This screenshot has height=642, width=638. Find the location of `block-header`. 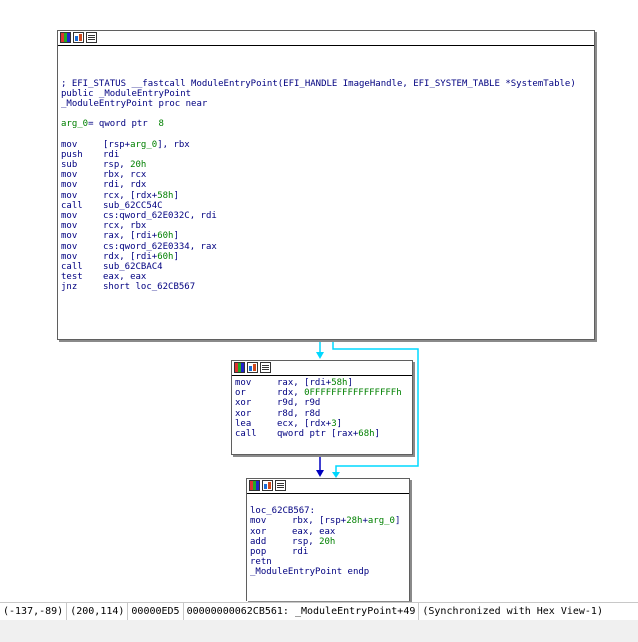

block-header is located at coordinates (328, 486).